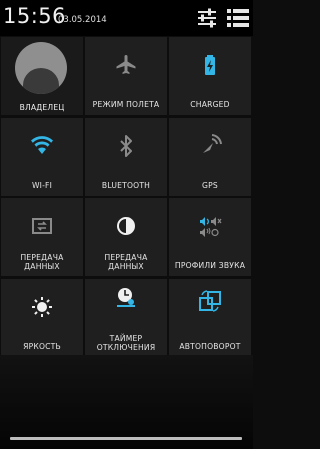  What do you see at coordinates (126, 318) in the screenshot?
I see `sleep-timer-tile: ТАЙМЕР ОТКЛЮЧЕНИЯ` at bounding box center [126, 318].